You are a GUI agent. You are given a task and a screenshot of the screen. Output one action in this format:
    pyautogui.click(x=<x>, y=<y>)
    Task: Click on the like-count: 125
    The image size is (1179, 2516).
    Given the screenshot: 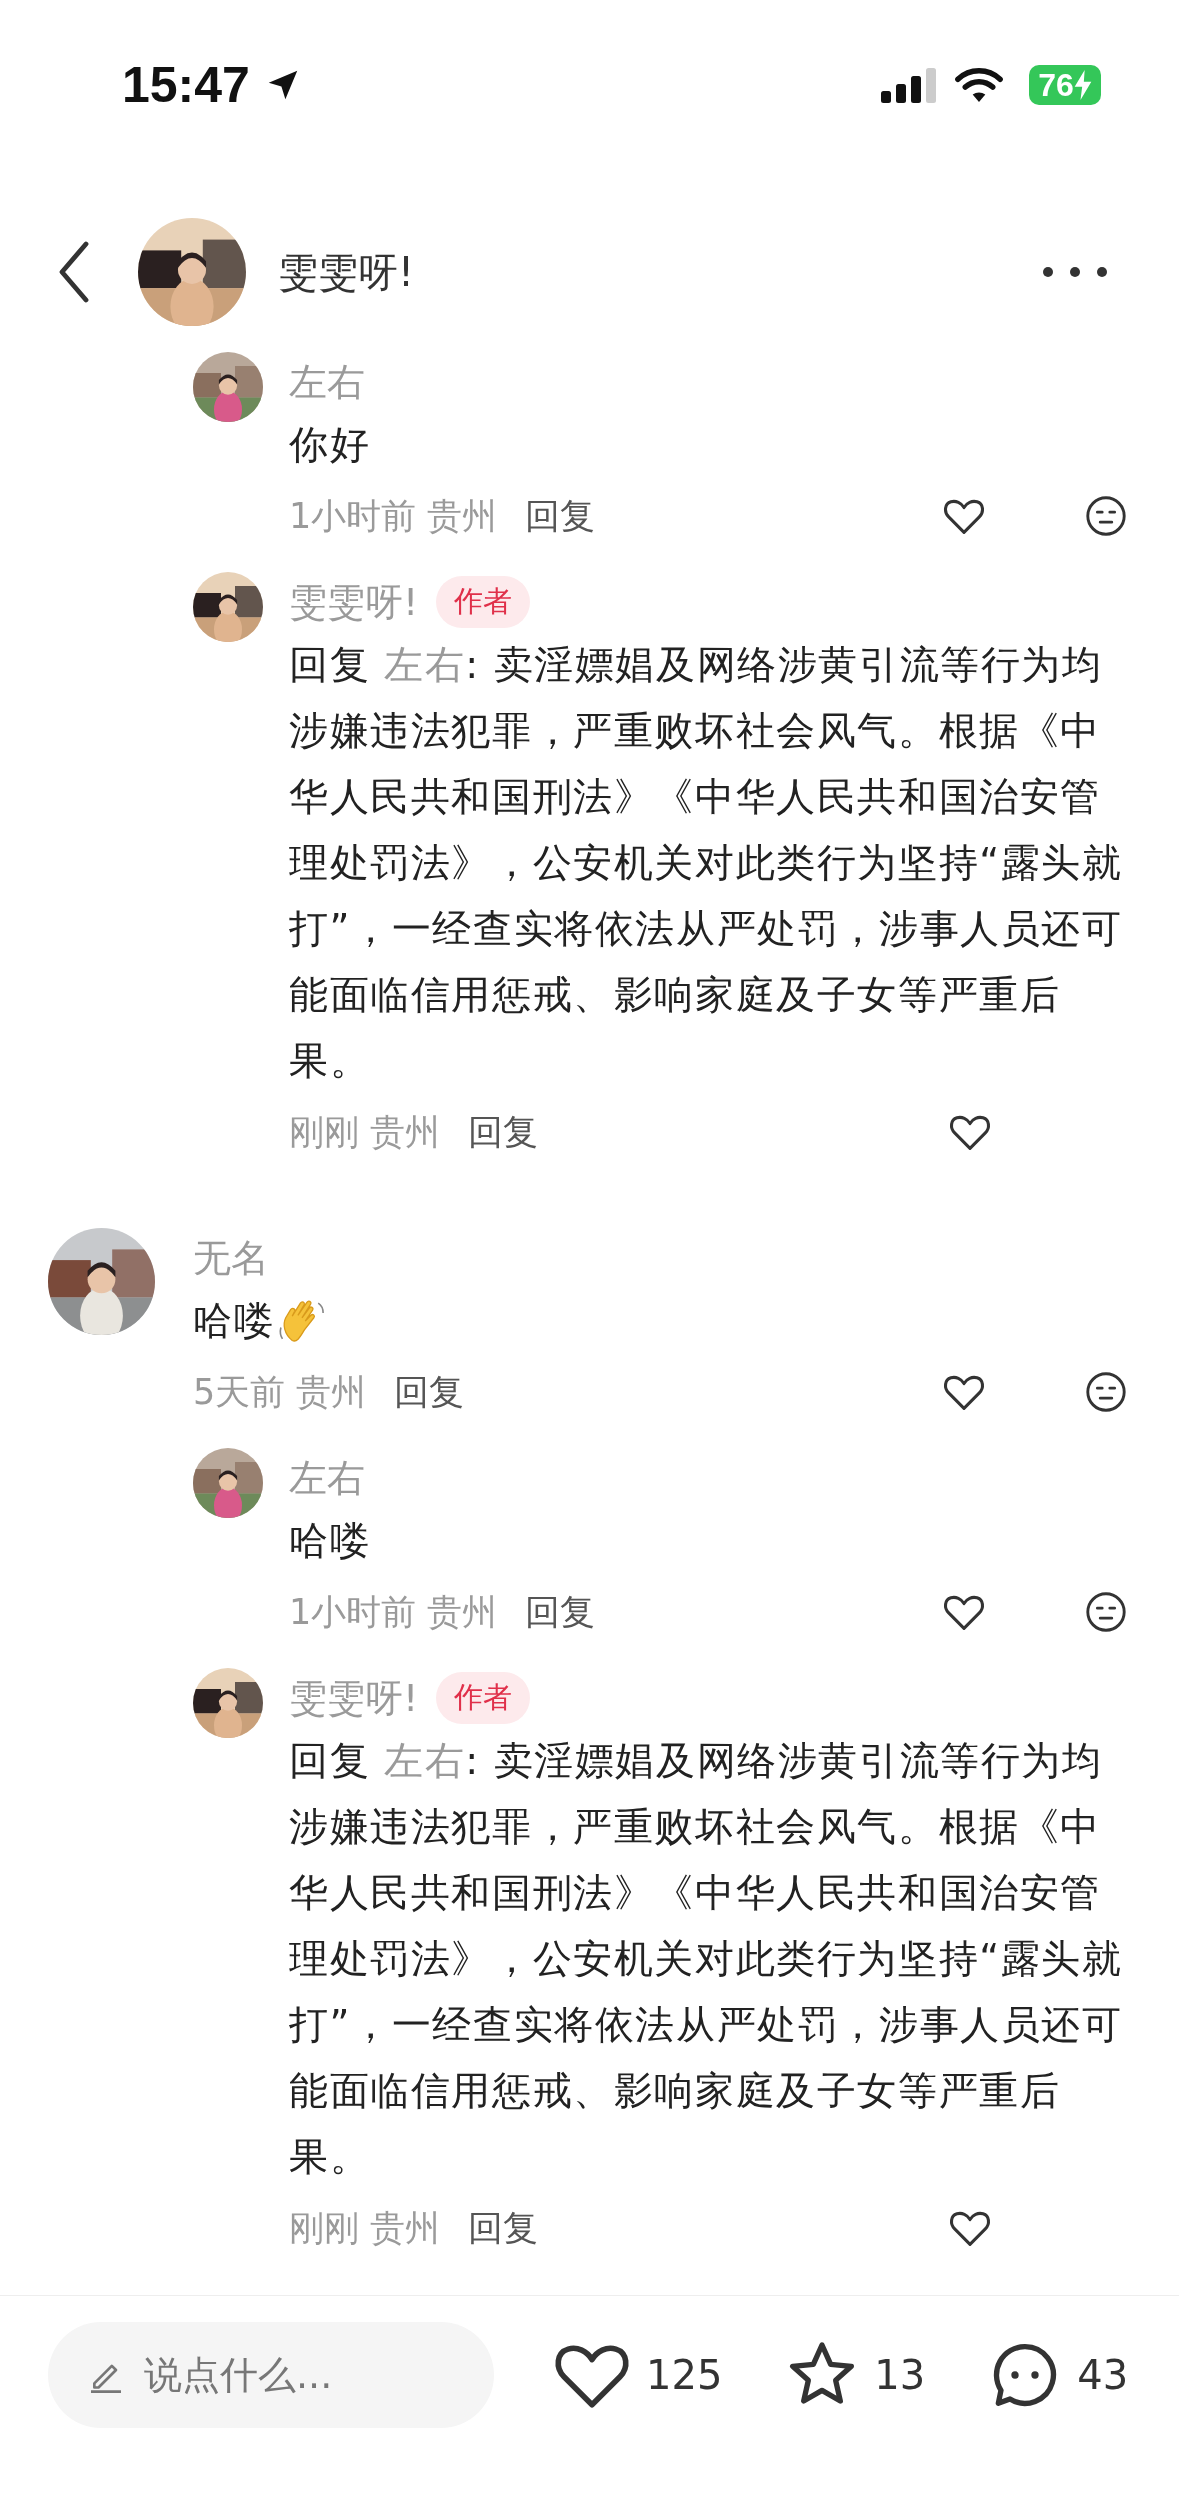 What is the action you would take?
    pyautogui.click(x=684, y=2375)
    